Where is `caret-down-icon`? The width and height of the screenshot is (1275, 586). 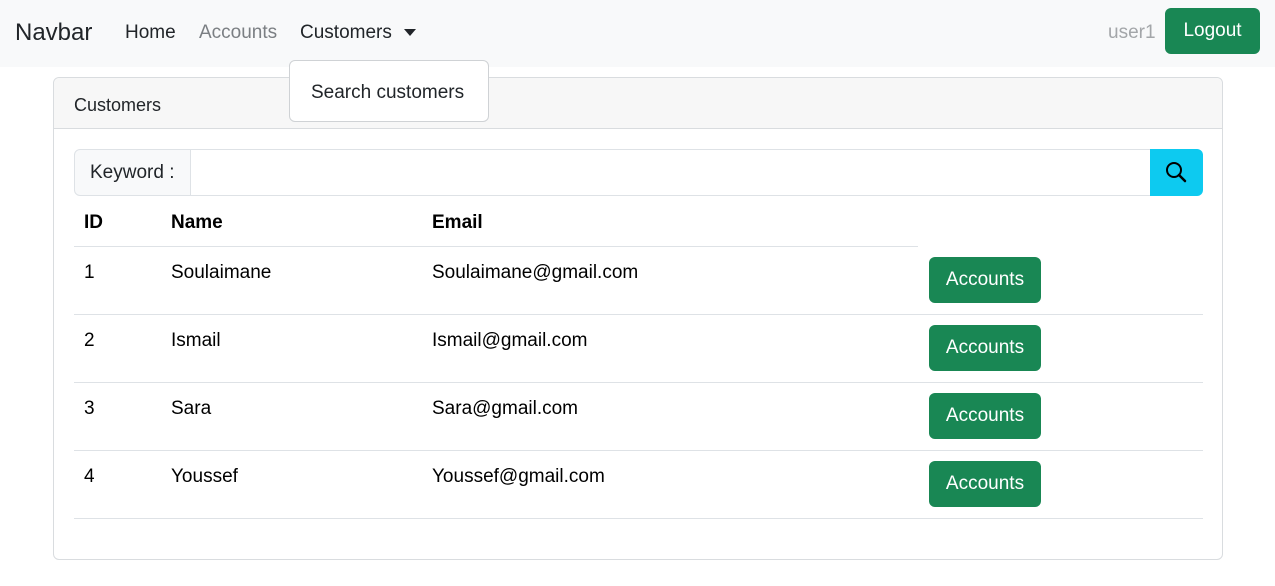
caret-down-icon is located at coordinates (410, 32).